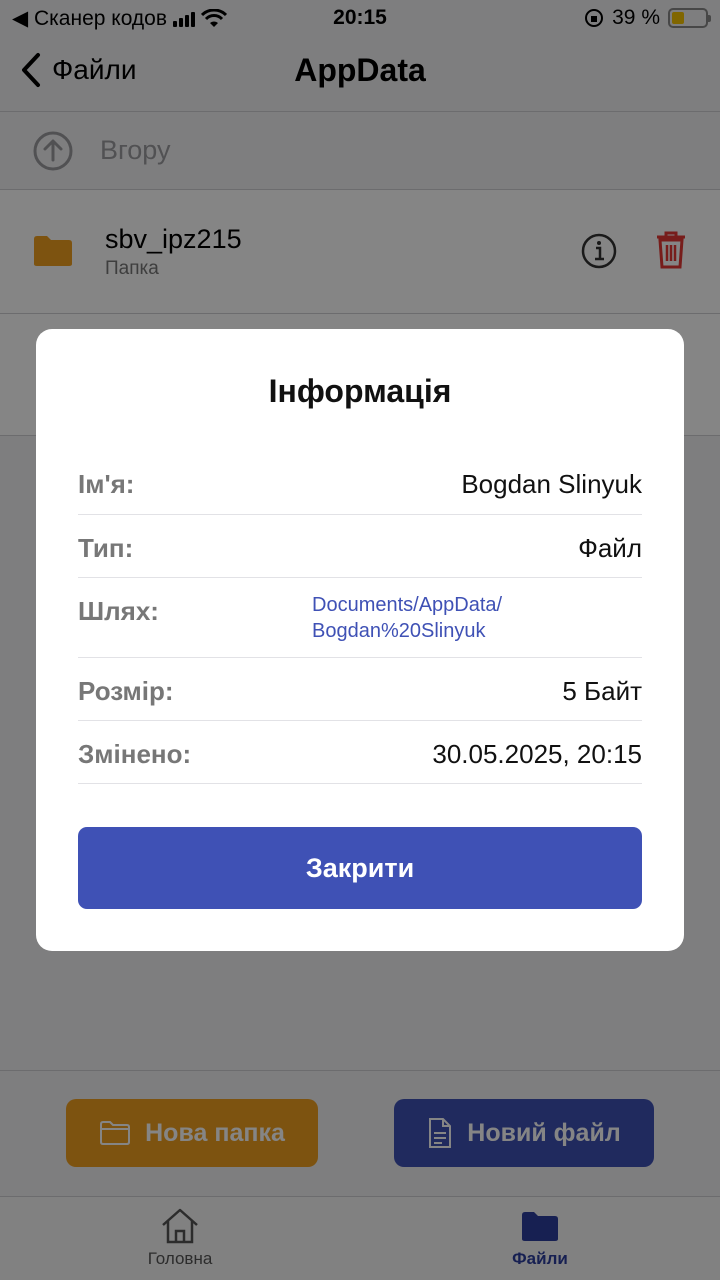 This screenshot has width=720, height=1280. What do you see at coordinates (360, 689) in the screenshot?
I see `info-row-size: Розмір: 5 Байт` at bounding box center [360, 689].